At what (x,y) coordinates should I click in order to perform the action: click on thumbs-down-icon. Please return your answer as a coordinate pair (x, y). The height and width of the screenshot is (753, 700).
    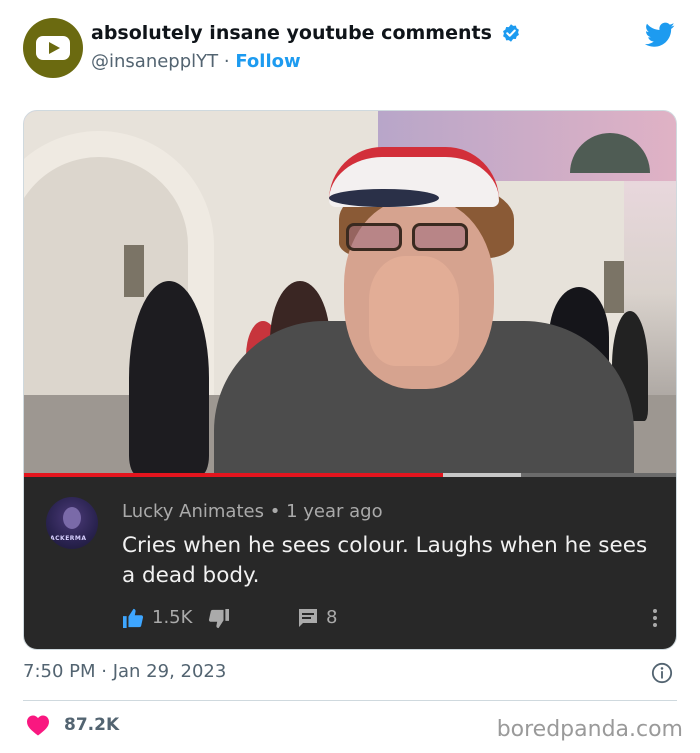
    Looking at the image, I should click on (218, 619).